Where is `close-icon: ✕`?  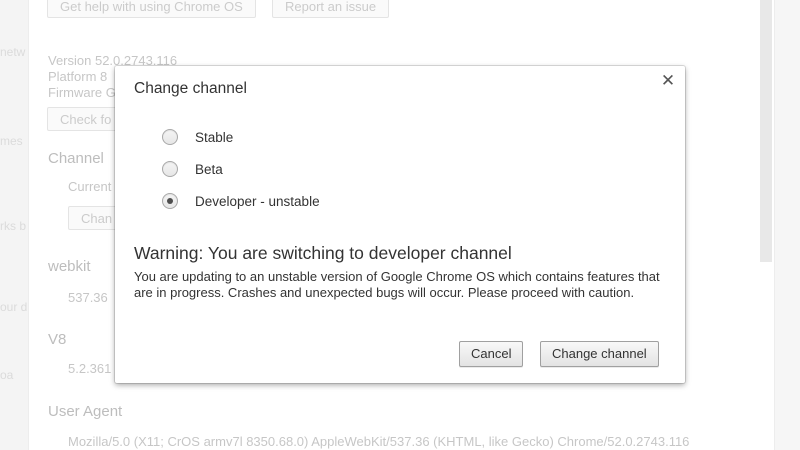 close-icon: ✕ is located at coordinates (668, 81).